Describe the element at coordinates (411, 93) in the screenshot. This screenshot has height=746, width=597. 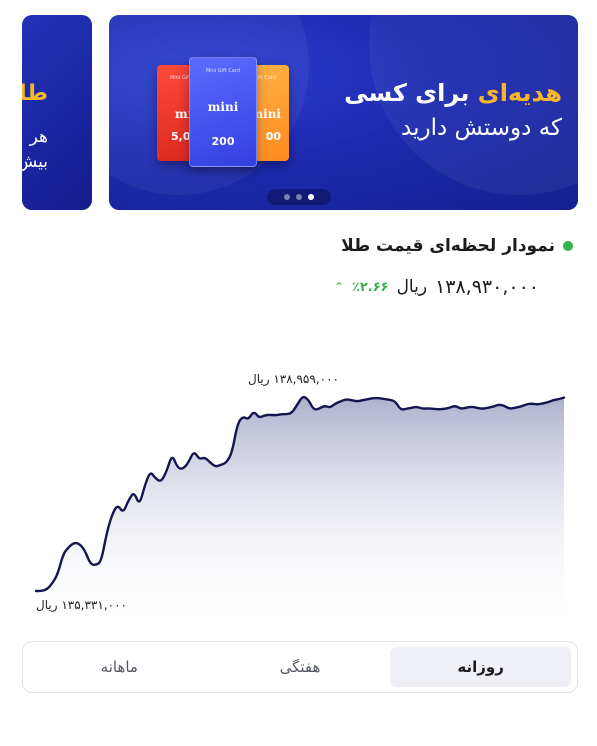
I see `banner-title-rest: برای کسی` at that location.